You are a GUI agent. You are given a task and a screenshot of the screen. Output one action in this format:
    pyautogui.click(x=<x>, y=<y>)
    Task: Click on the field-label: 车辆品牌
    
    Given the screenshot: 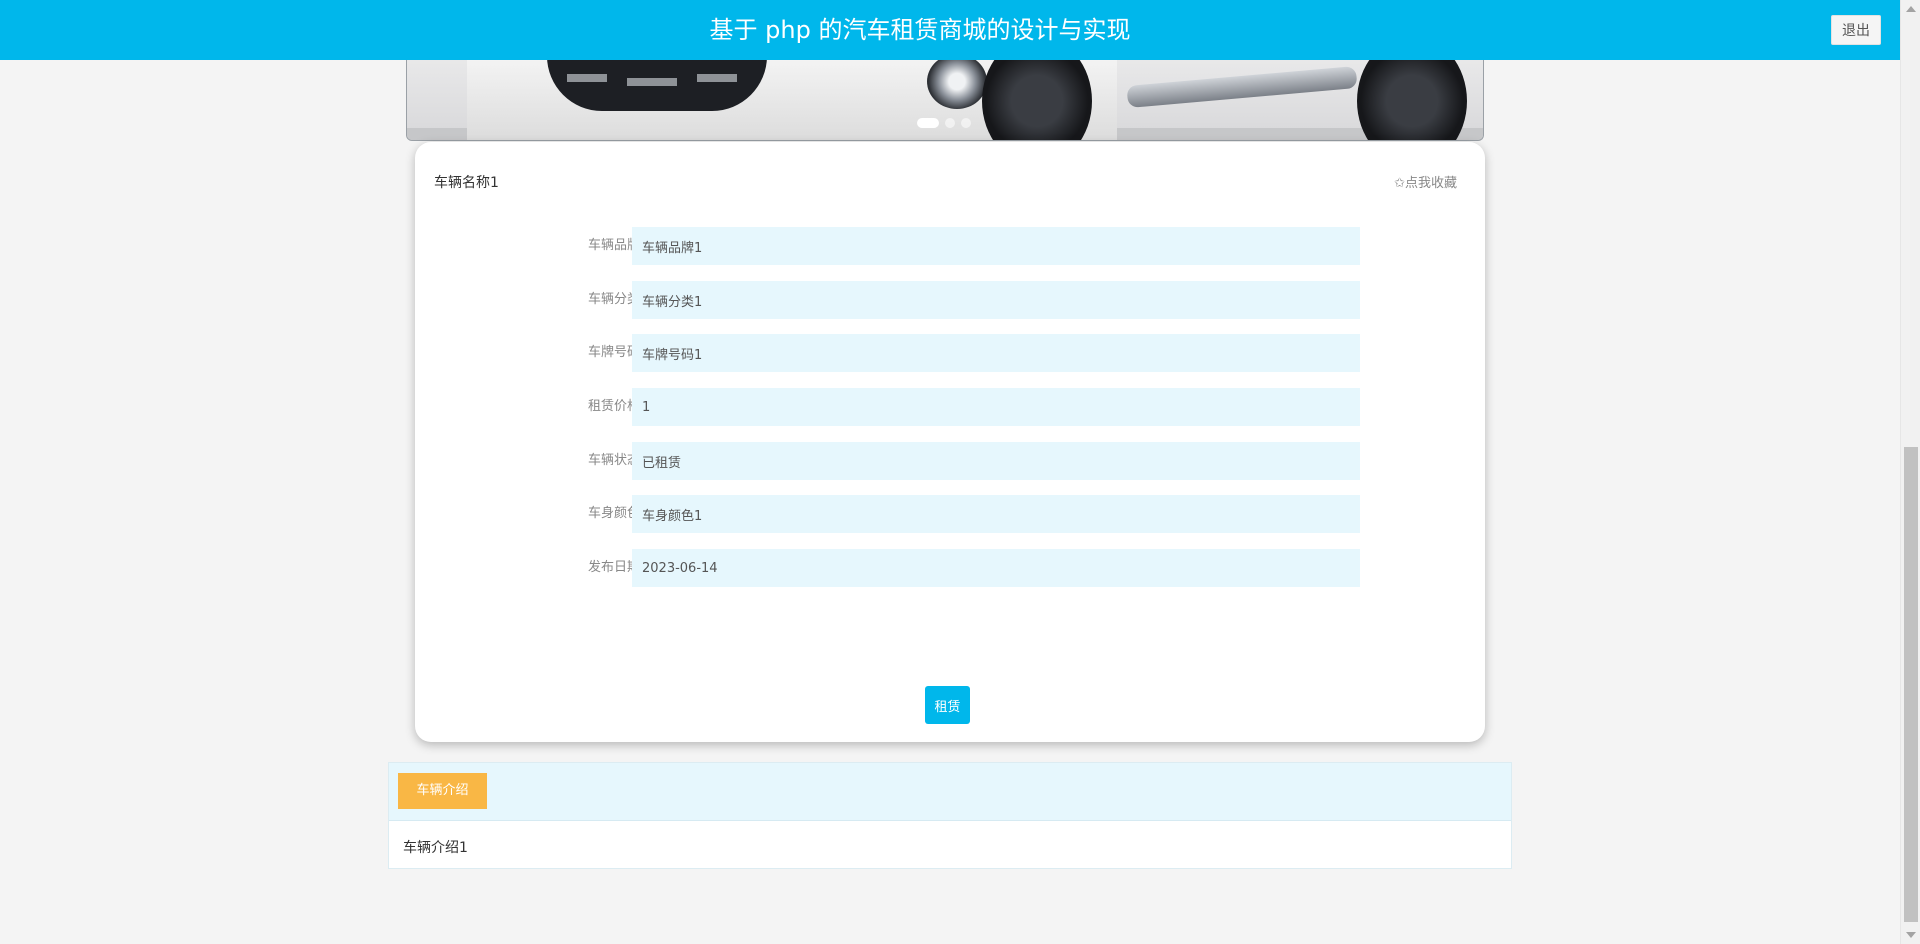 What is the action you would take?
    pyautogui.click(x=613, y=245)
    